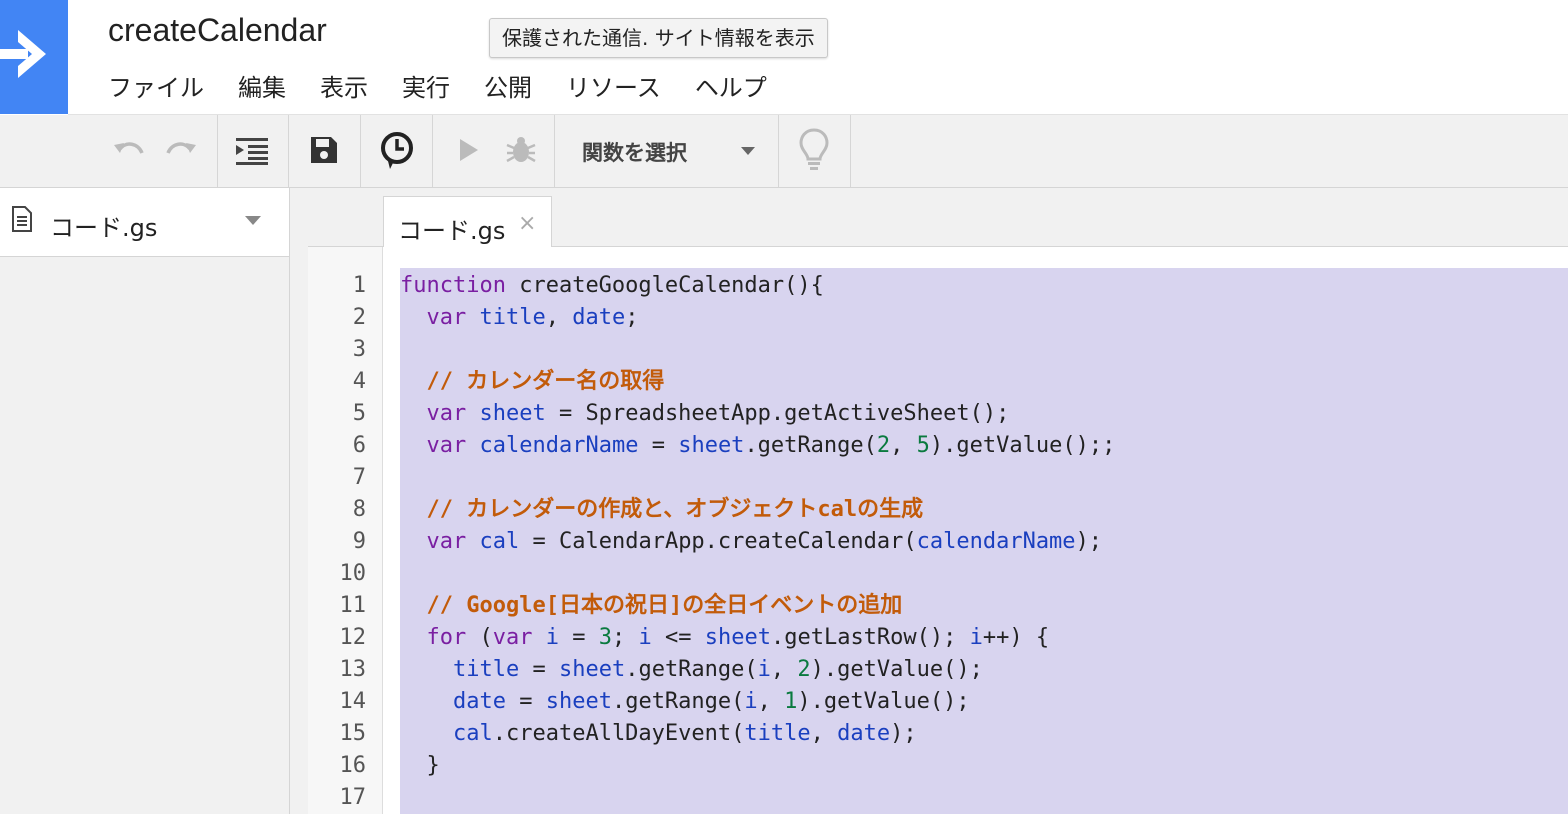 The image size is (1568, 814). Describe the element at coordinates (469, 150) in the screenshot. I see `run-icon` at that location.